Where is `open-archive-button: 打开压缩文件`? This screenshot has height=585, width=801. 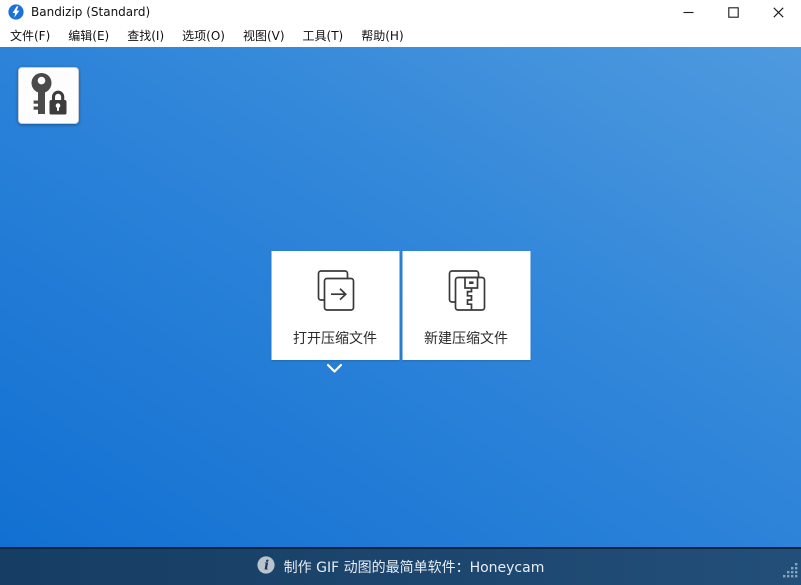 open-archive-button: 打开压缩文件 is located at coordinates (335, 305).